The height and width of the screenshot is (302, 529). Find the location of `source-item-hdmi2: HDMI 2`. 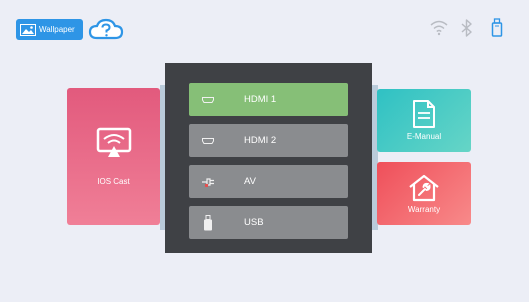

source-item-hdmi2: HDMI 2 is located at coordinates (268, 140).